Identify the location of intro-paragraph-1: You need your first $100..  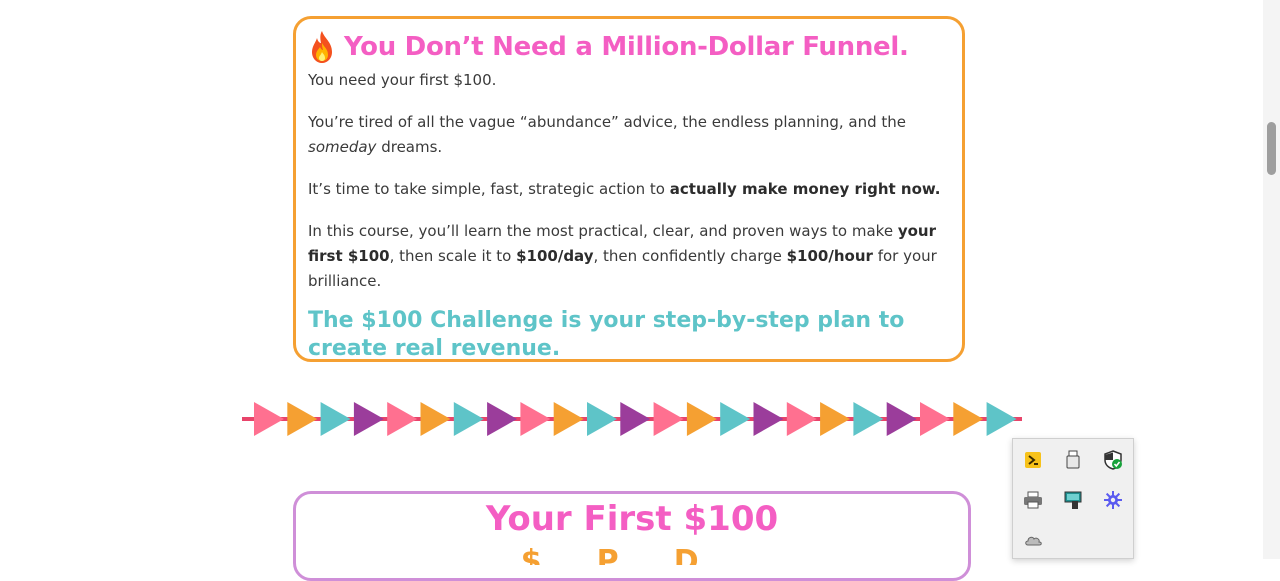
(402, 80).